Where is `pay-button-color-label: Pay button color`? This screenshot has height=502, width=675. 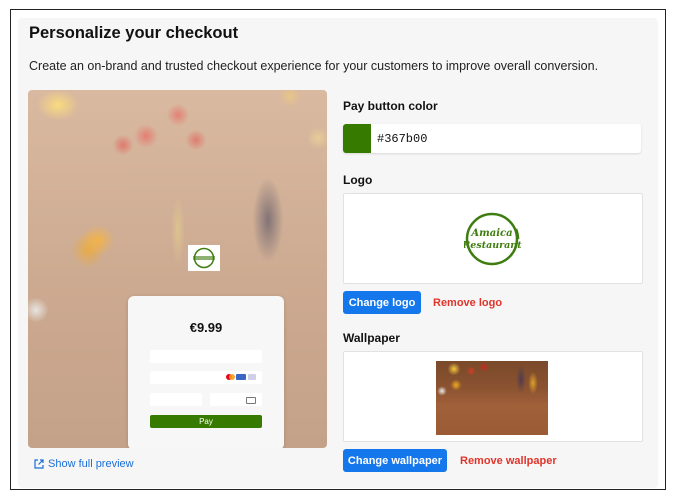
pay-button-color-label: Pay button color is located at coordinates (390, 106).